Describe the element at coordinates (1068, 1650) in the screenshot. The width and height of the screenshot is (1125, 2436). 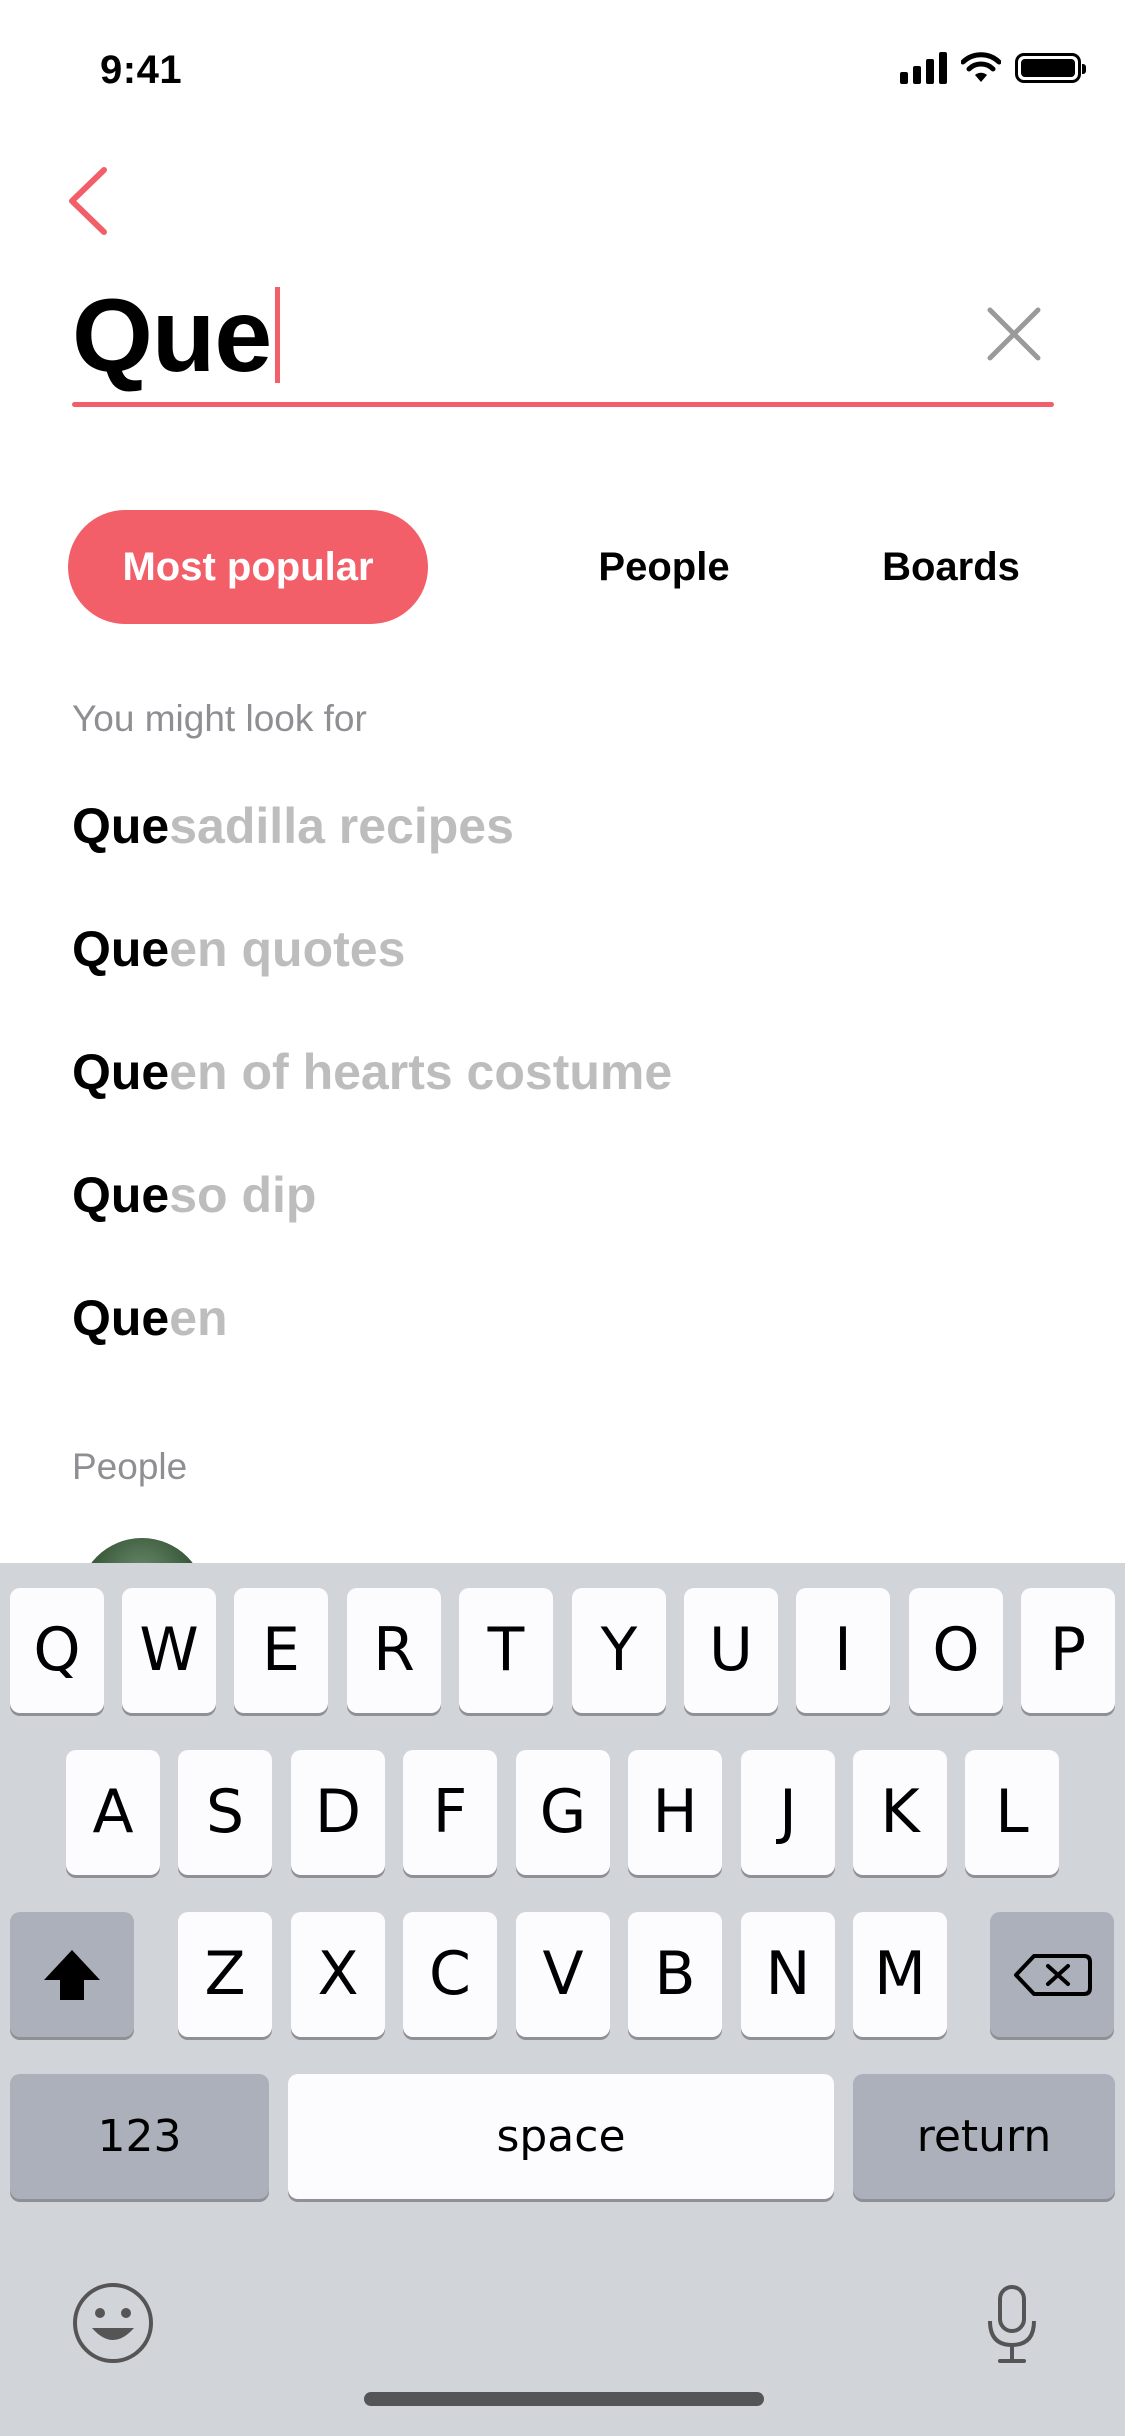
I see `key-p: P` at that location.